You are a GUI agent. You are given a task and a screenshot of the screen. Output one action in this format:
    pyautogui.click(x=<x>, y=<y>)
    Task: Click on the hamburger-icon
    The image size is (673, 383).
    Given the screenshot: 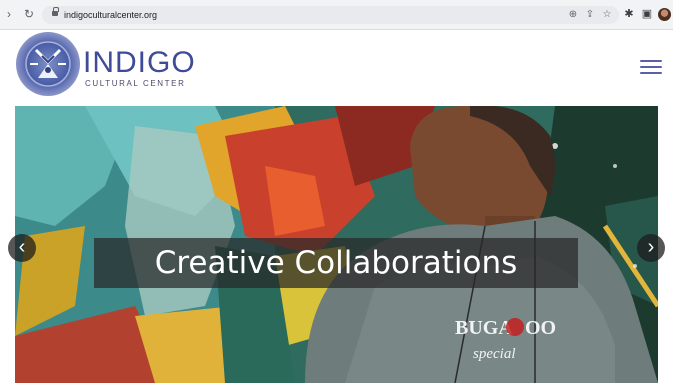 What is the action you would take?
    pyautogui.click(x=651, y=68)
    